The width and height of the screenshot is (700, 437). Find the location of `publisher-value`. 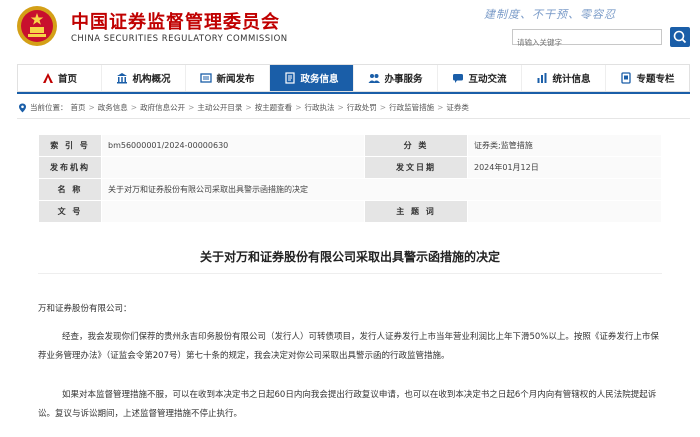

publisher-value is located at coordinates (233, 167).